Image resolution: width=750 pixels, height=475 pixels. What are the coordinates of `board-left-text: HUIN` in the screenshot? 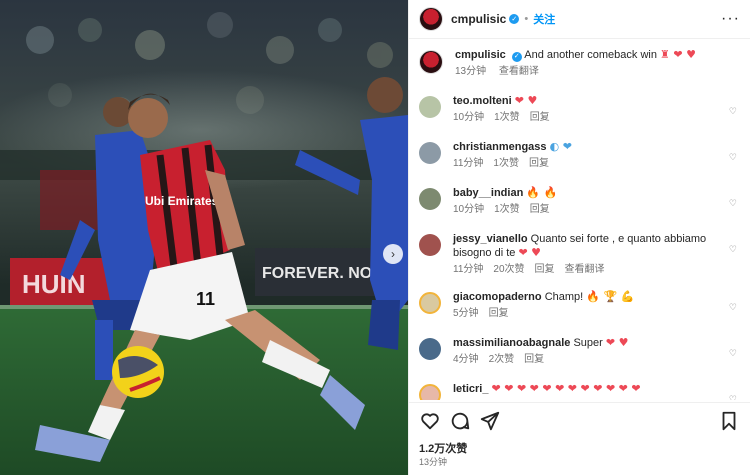 It's located at (54, 284).